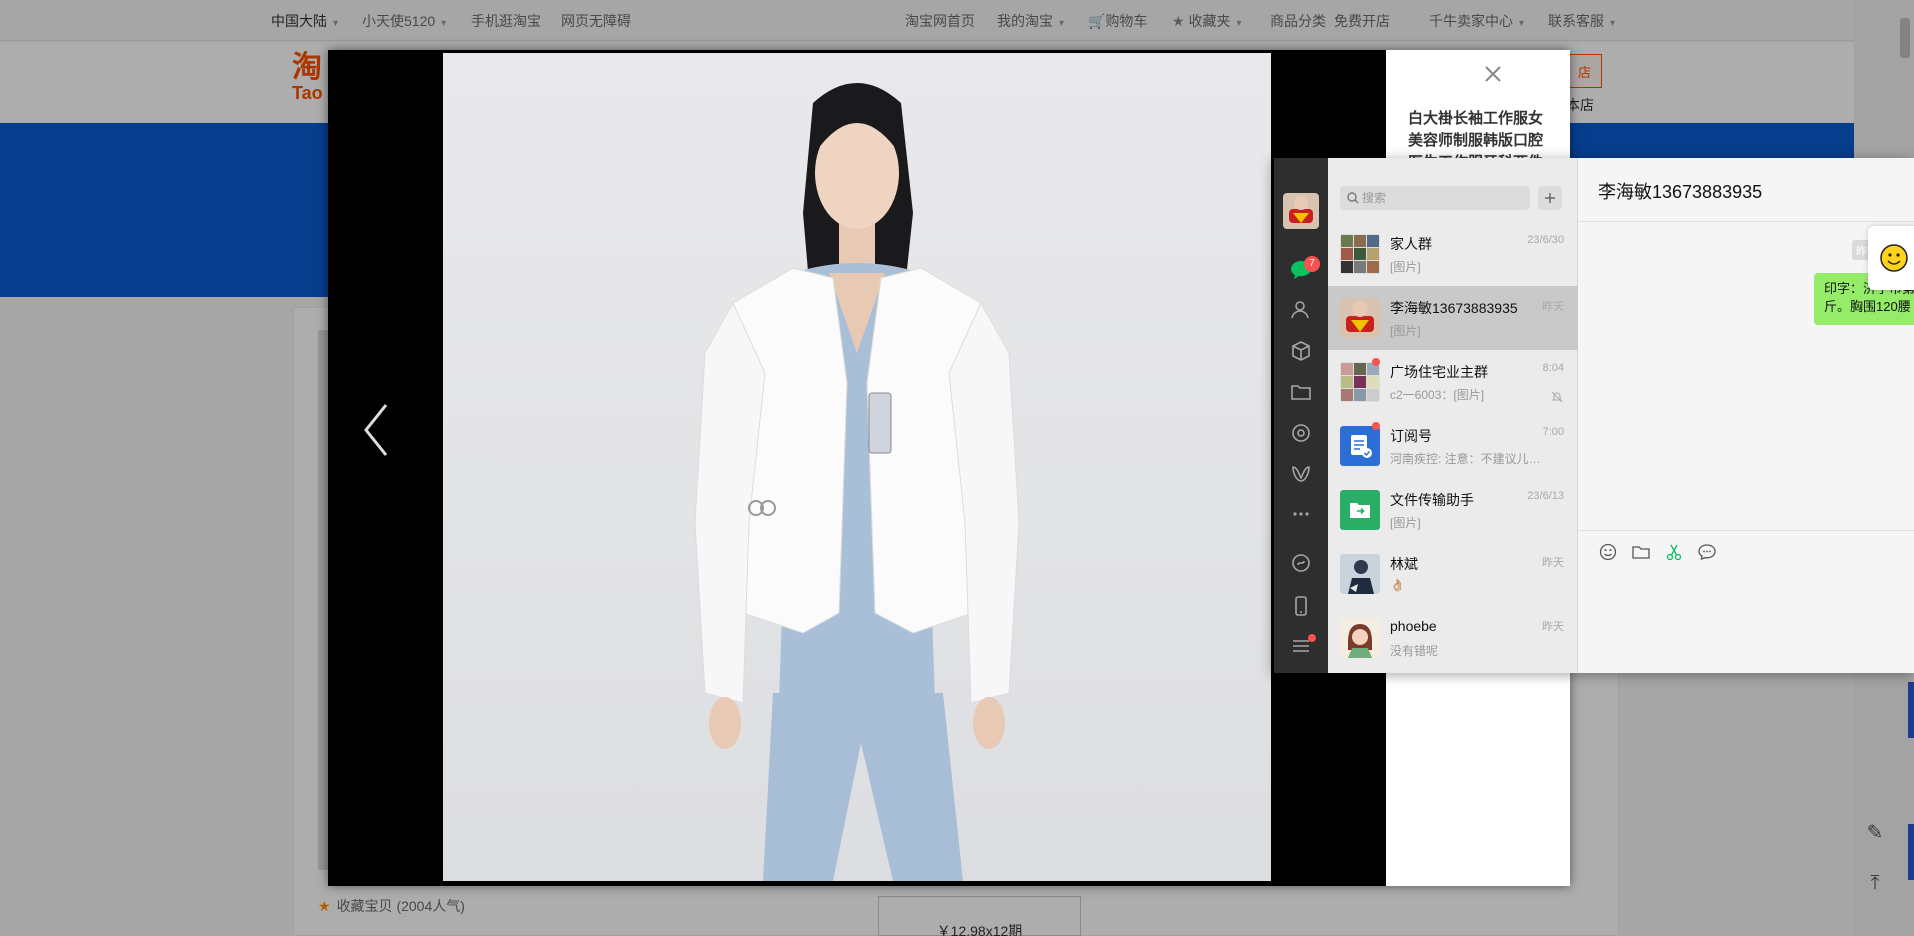  What do you see at coordinates (1437, 395) in the screenshot?
I see `chat-preview: c2一6003：[图片]` at bounding box center [1437, 395].